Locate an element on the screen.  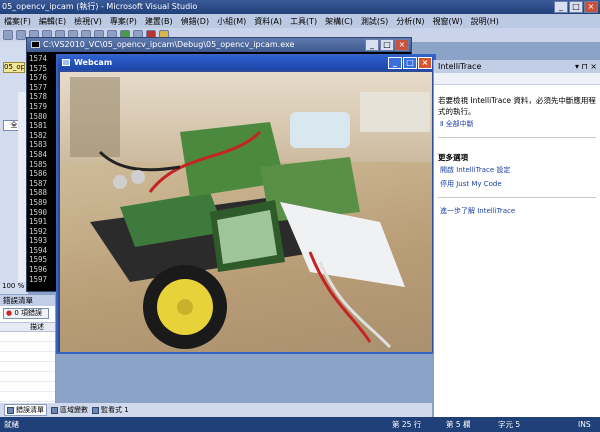
tab-error-list: 錯誤清單 is located at coordinates (25, 410).